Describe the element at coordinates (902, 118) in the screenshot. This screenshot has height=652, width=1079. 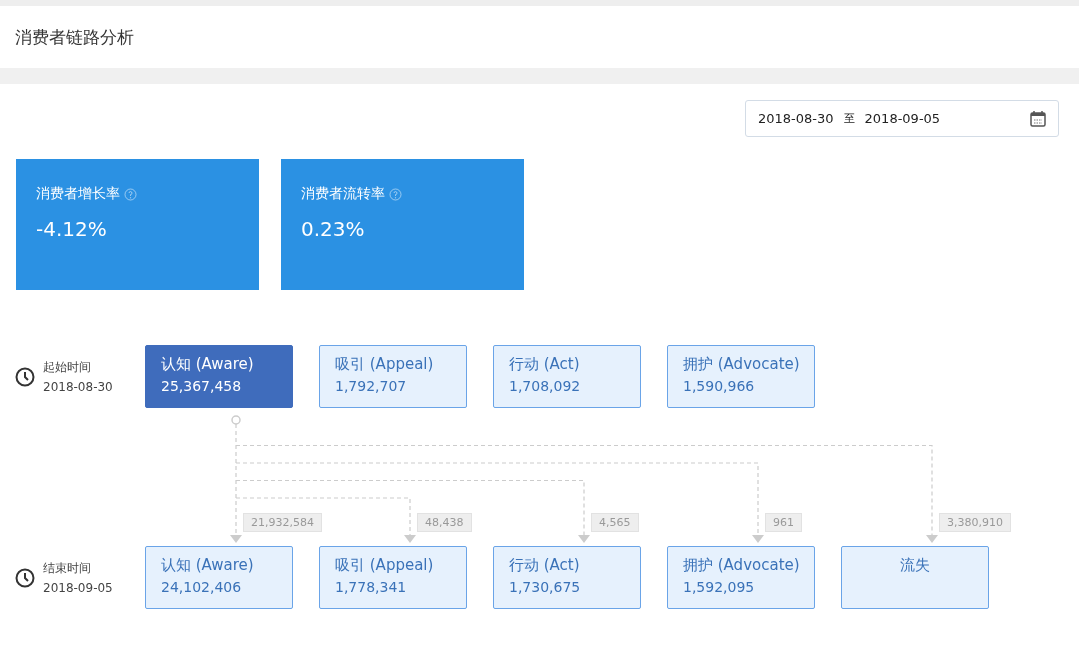
I see `date-range-field: 2018-08-30 至 2018-09-05` at that location.